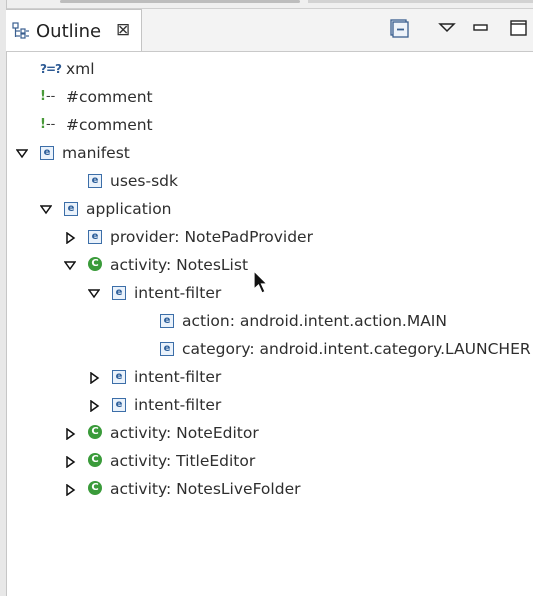 The image size is (533, 596). Describe the element at coordinates (266, 4) in the screenshot. I see `window-top-edge` at that location.